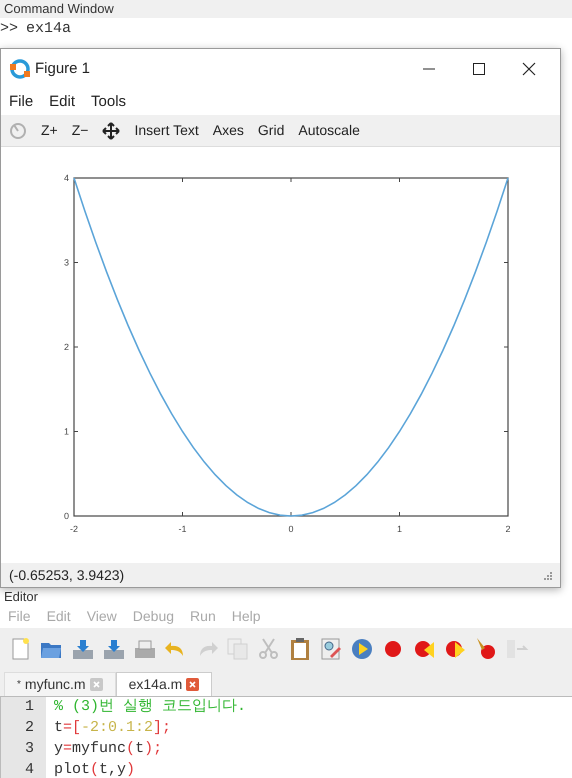  Describe the element at coordinates (74, 529) in the screenshot. I see `x-tick-label: -2` at that location.